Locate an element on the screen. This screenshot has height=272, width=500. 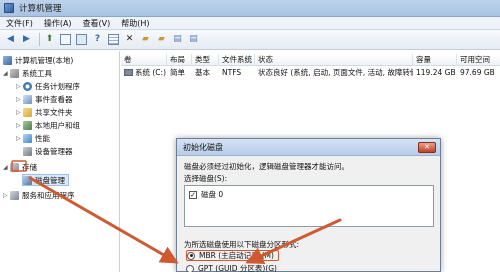
event-log-icon is located at coordinates (27, 99).